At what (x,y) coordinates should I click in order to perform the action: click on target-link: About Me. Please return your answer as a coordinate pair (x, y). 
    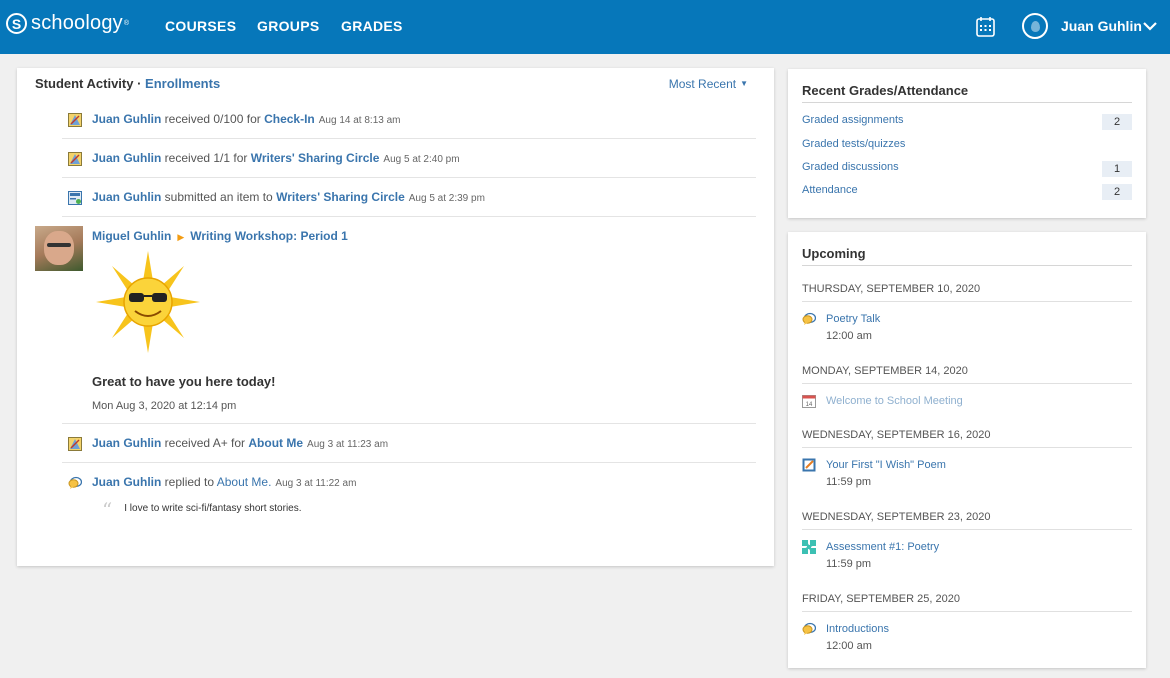
    Looking at the image, I should click on (275, 443).